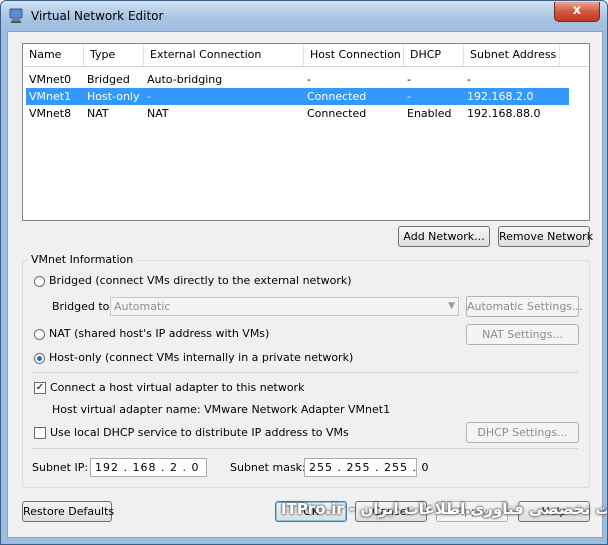  What do you see at coordinates (68, 511) in the screenshot?
I see `restore-defaults-button: Restore Defaults` at bounding box center [68, 511].